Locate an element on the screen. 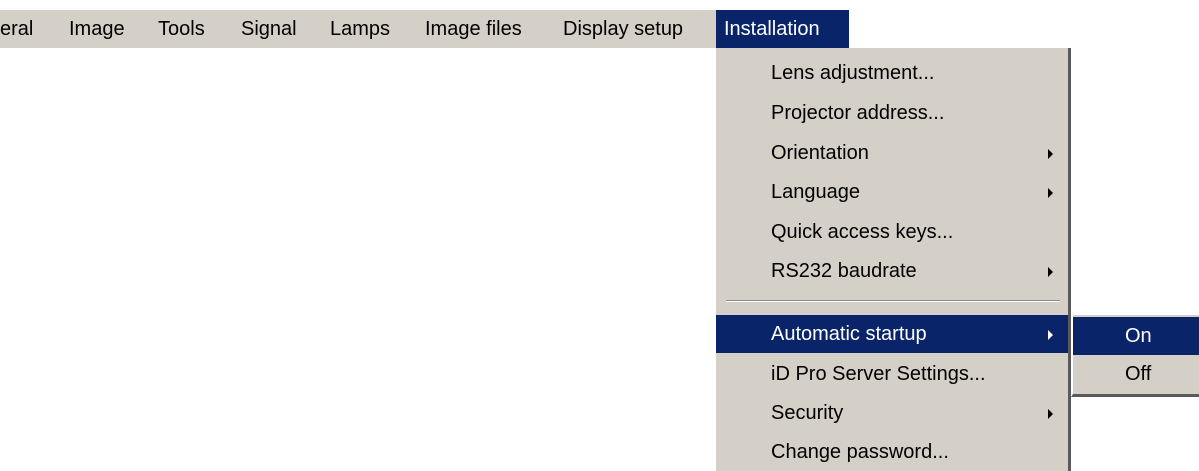 The image size is (1199, 471). menu-item-language: Language is located at coordinates (892, 192).